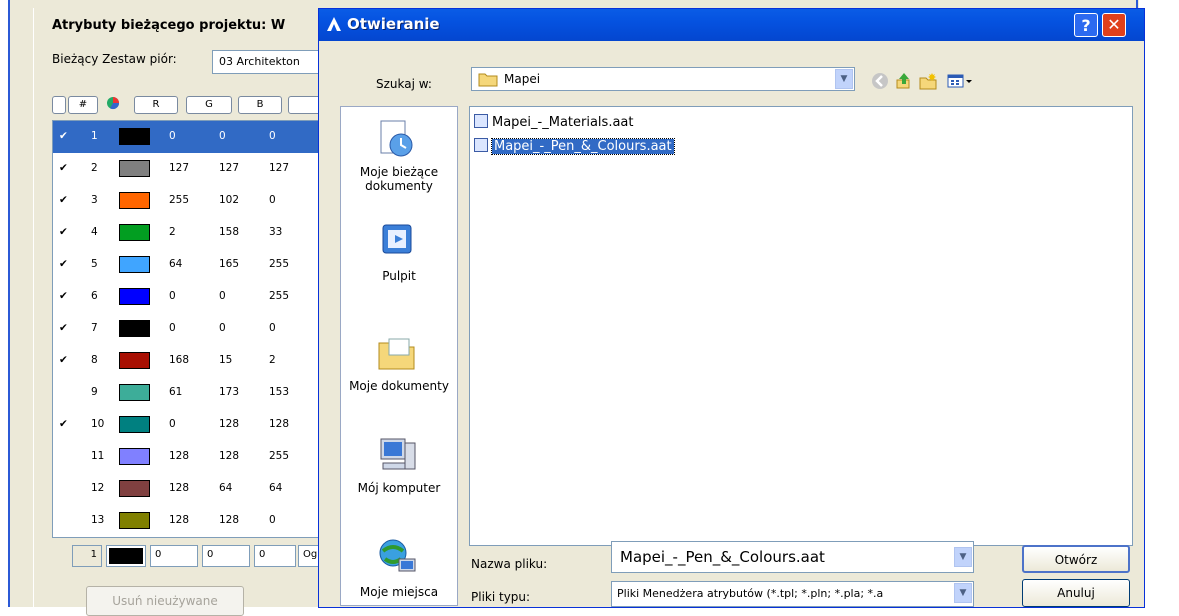 The image size is (1179, 616). I want to click on pen-table-row: 121286464Da, so click(203, 489).